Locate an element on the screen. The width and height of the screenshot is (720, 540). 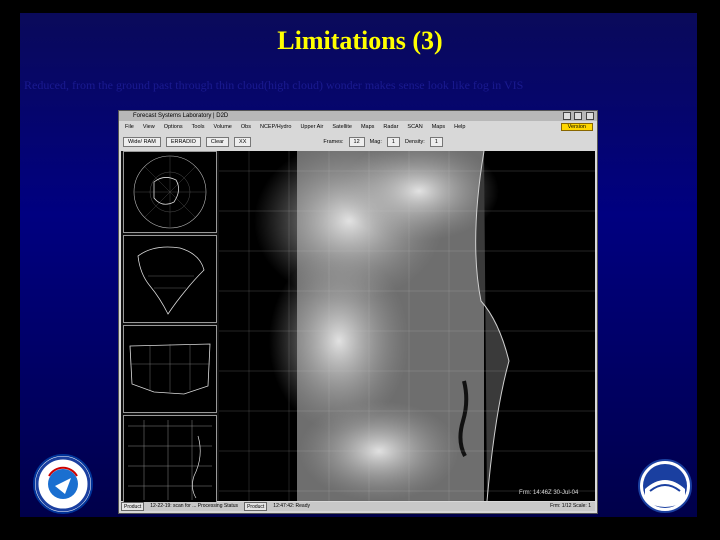
version-button: Version is located at coordinates (576, 127).